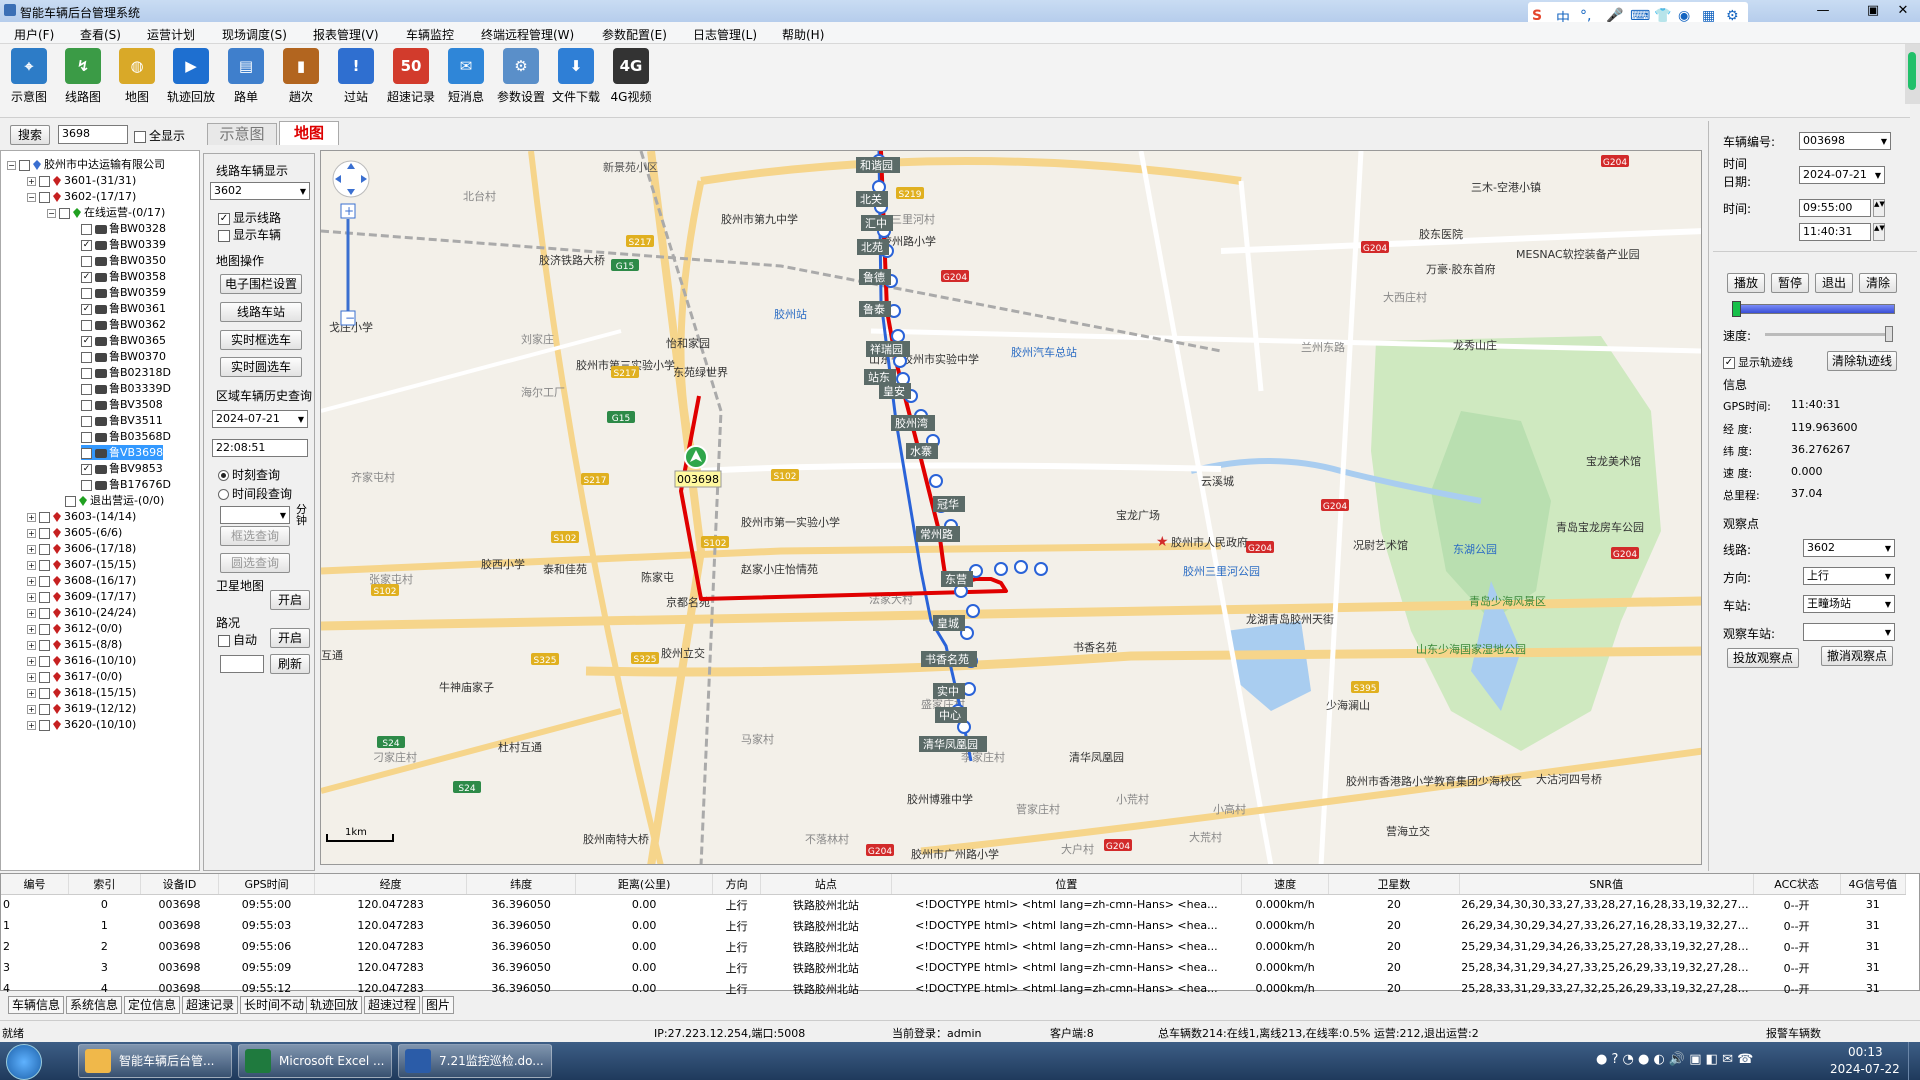  Describe the element at coordinates (94, 1005) in the screenshot. I see `bottom-tab: 系统信息` at that location.